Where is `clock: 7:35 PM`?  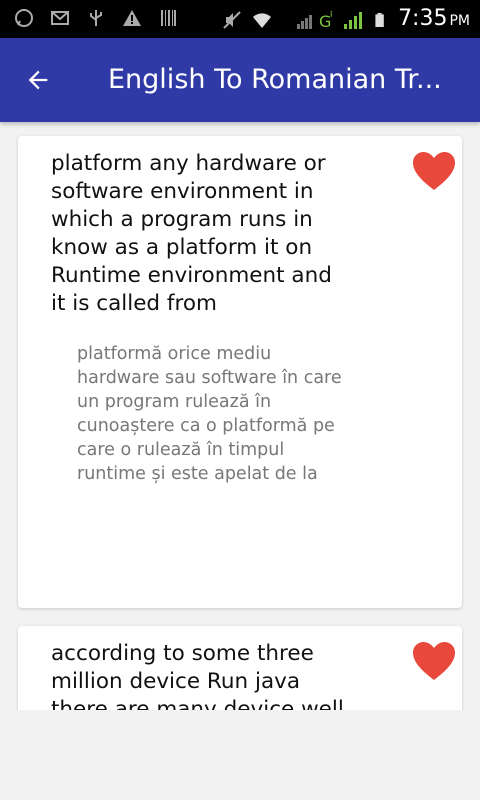
clock: 7:35 PM is located at coordinates (434, 20).